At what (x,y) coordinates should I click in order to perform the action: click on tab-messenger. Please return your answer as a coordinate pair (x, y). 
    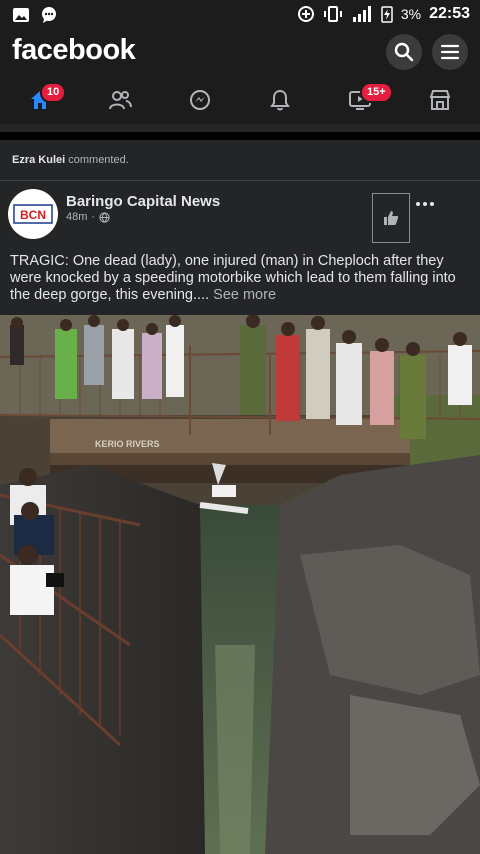
    Looking at the image, I should click on (200, 100).